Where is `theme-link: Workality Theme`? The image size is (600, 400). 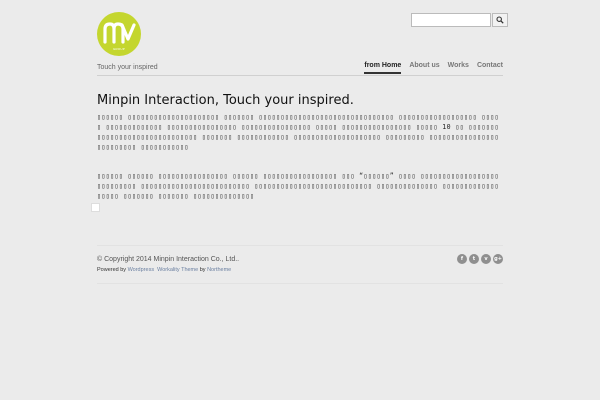
theme-link: Workality Theme is located at coordinates (177, 270).